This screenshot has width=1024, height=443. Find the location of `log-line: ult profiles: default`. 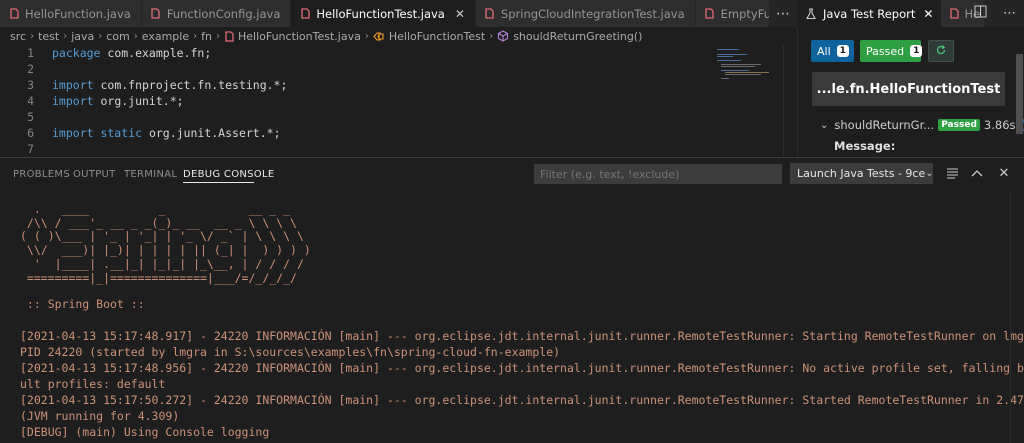

log-line: ult profiles: default is located at coordinates (93, 384).